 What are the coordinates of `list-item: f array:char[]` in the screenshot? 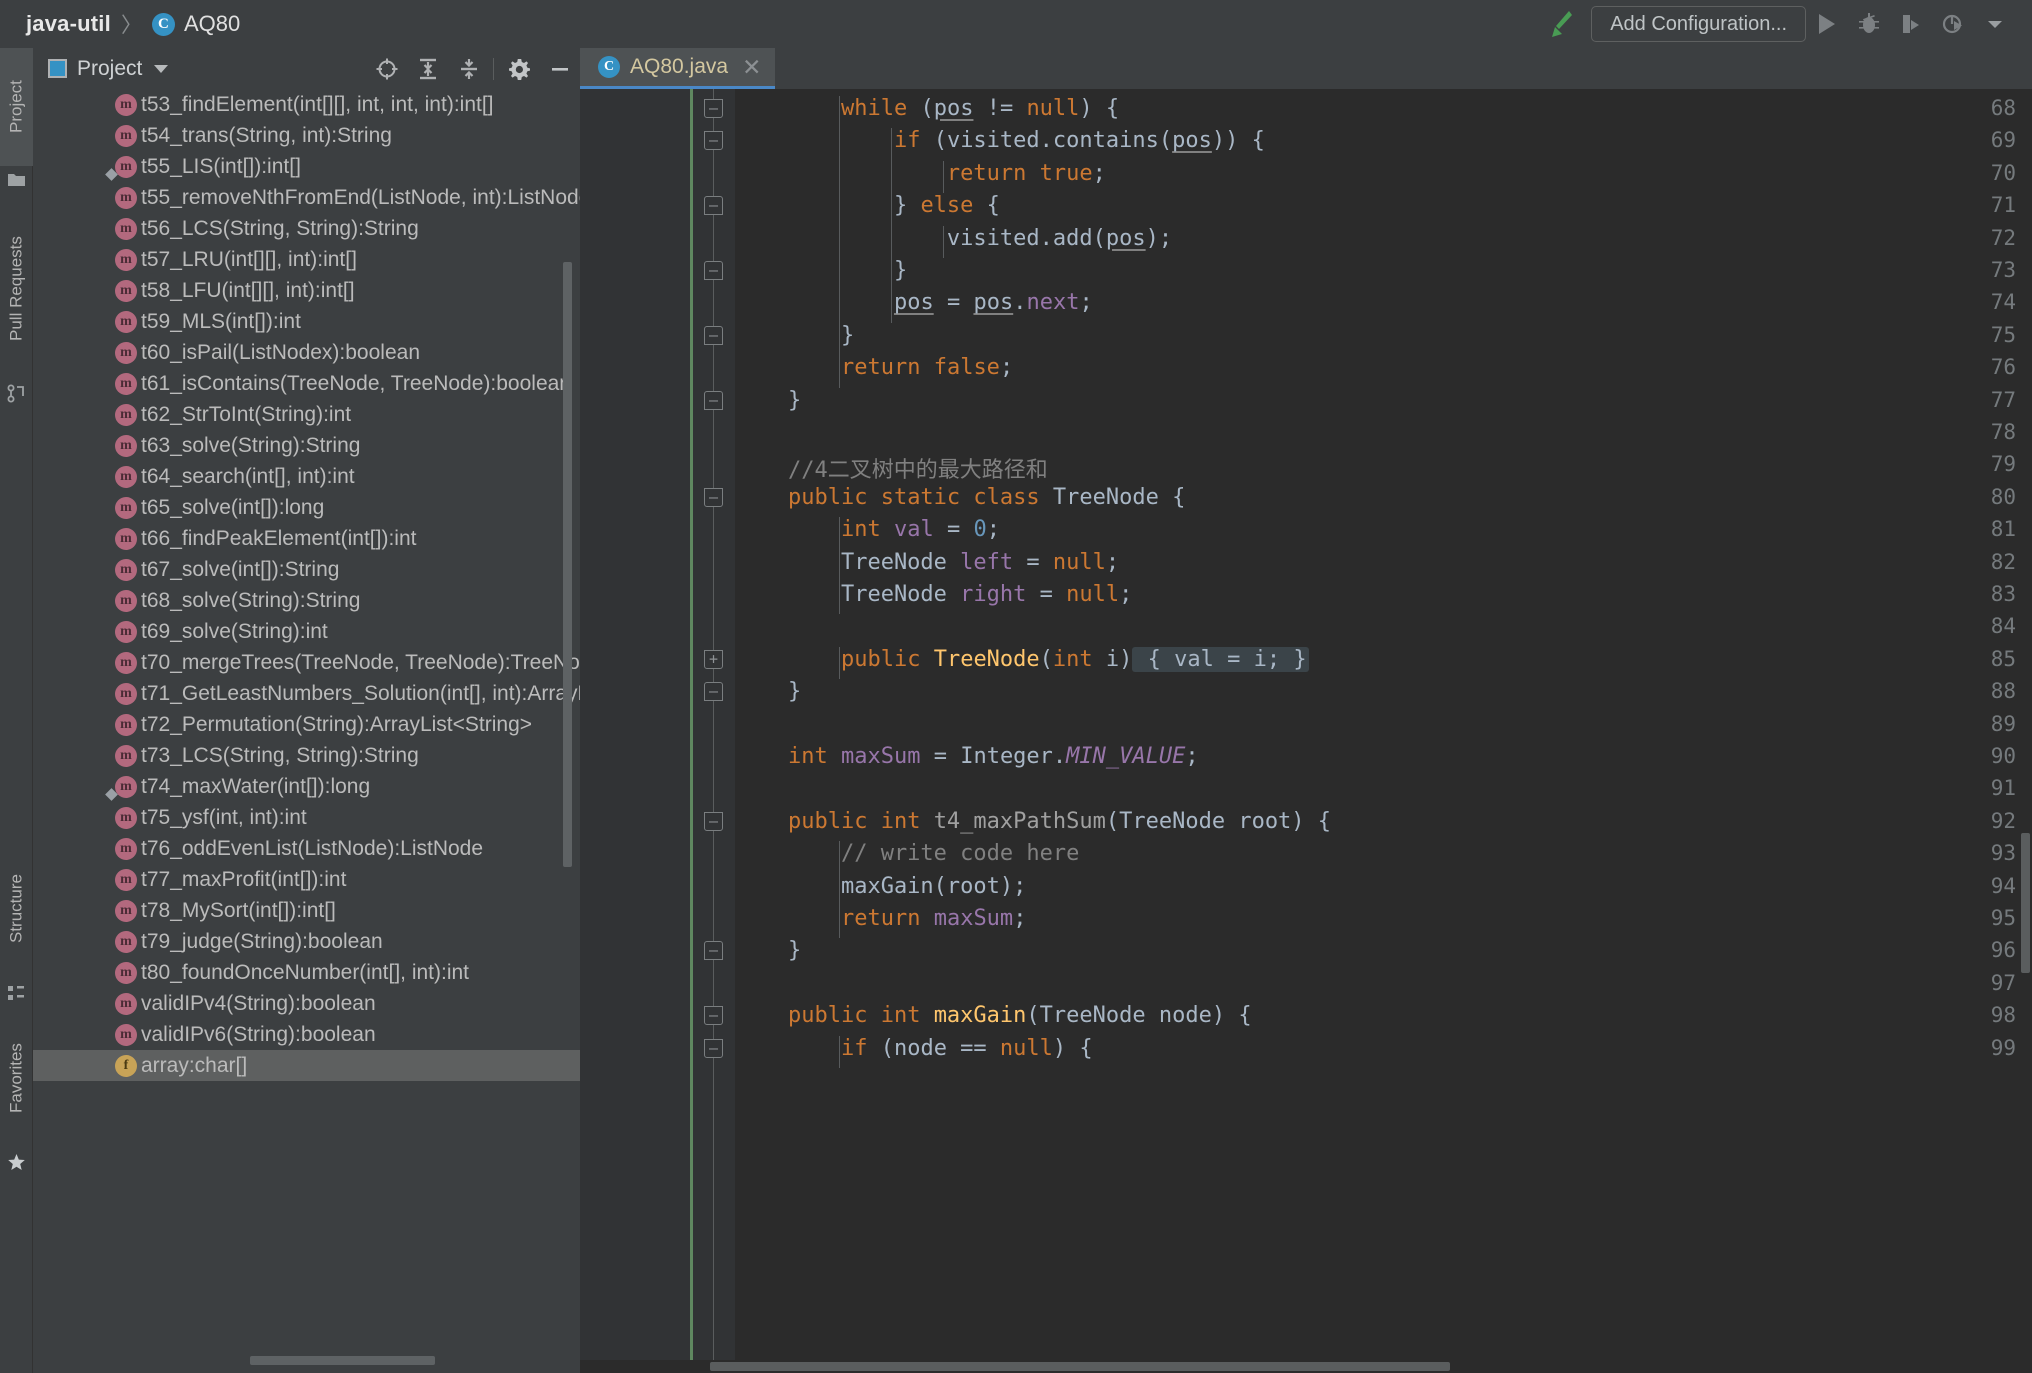 It's located at (306, 1065).